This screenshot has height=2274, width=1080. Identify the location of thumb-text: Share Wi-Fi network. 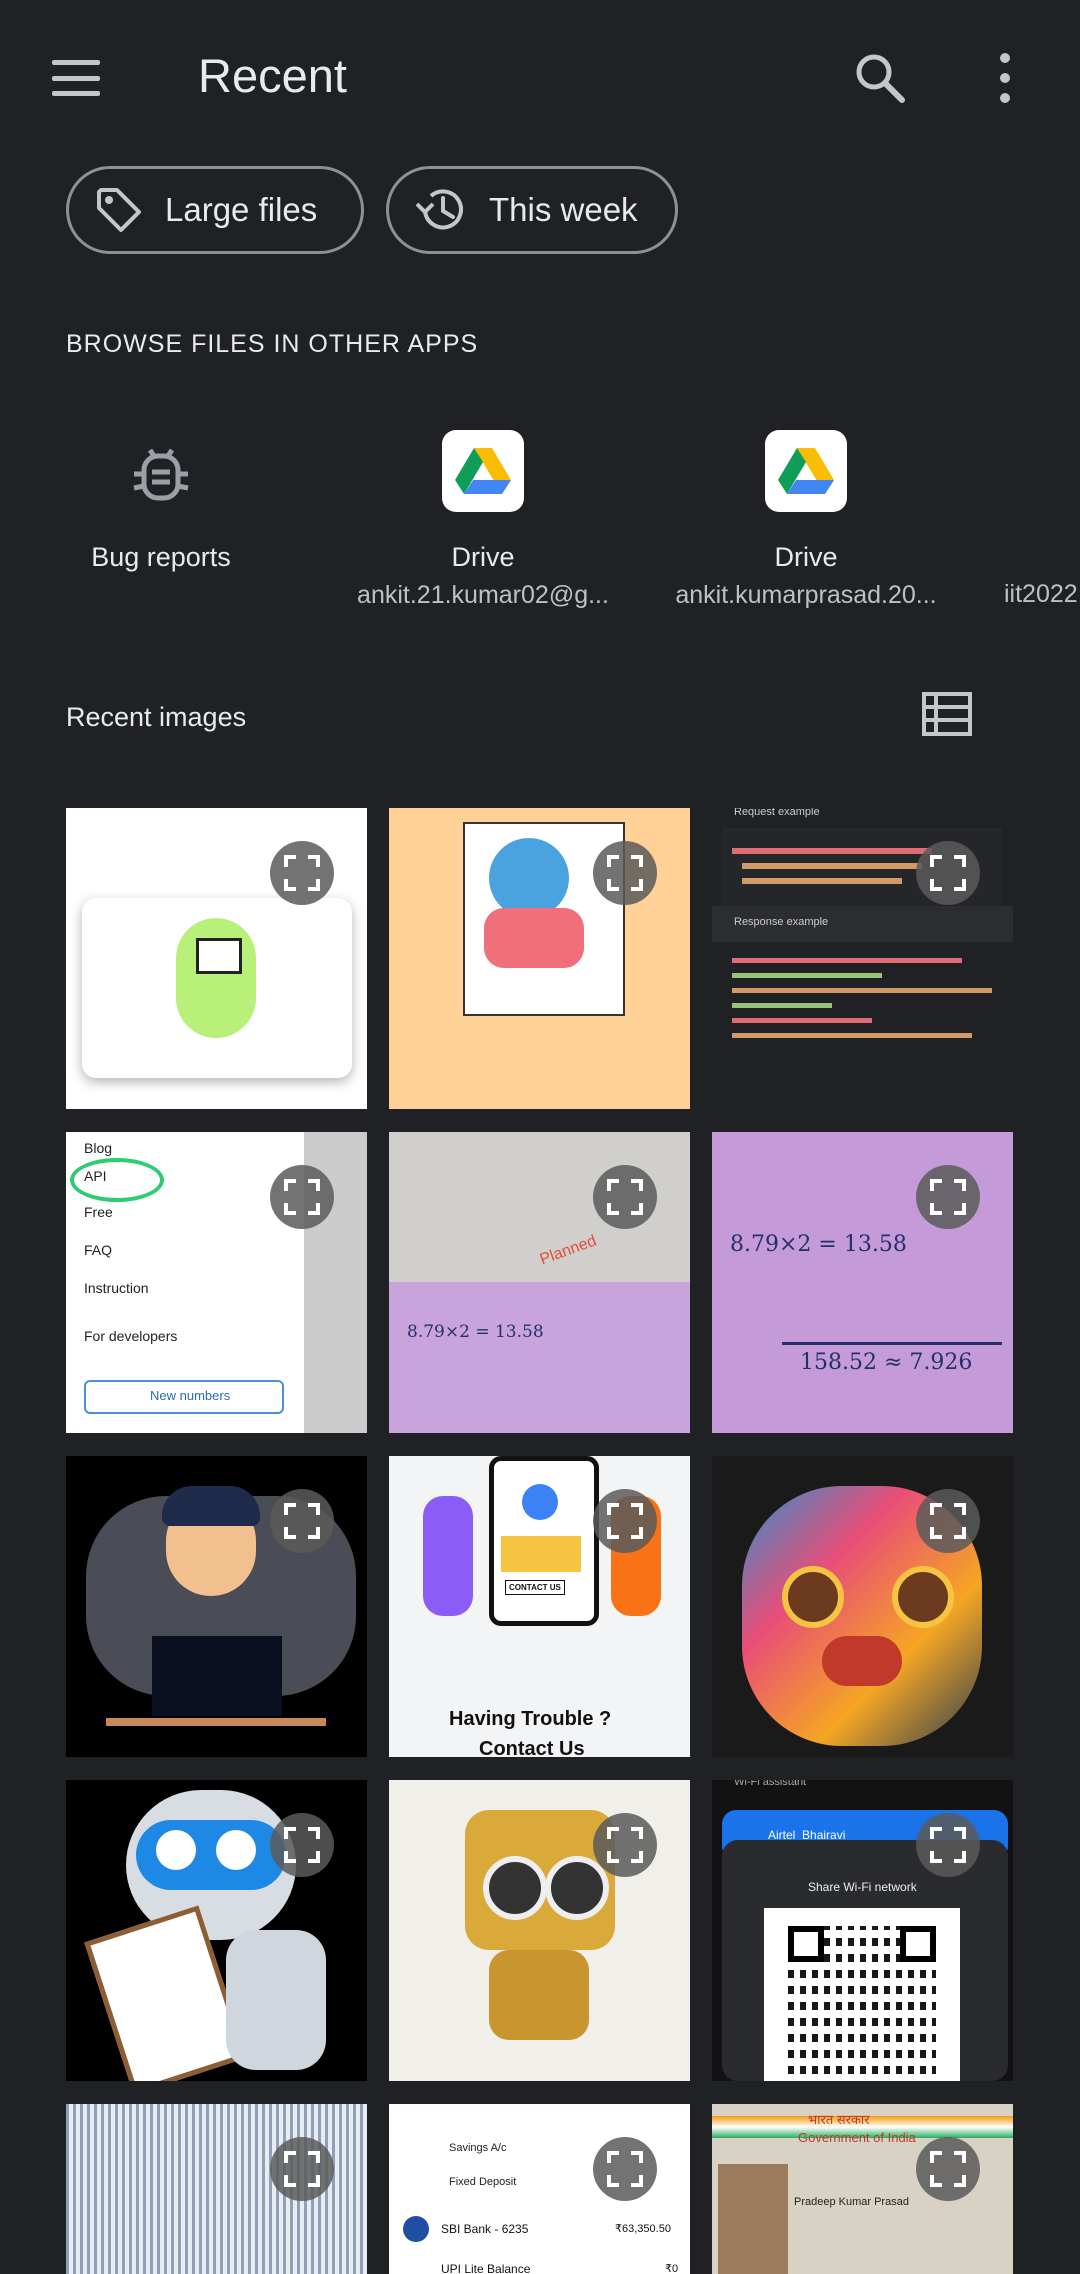
(862, 1887).